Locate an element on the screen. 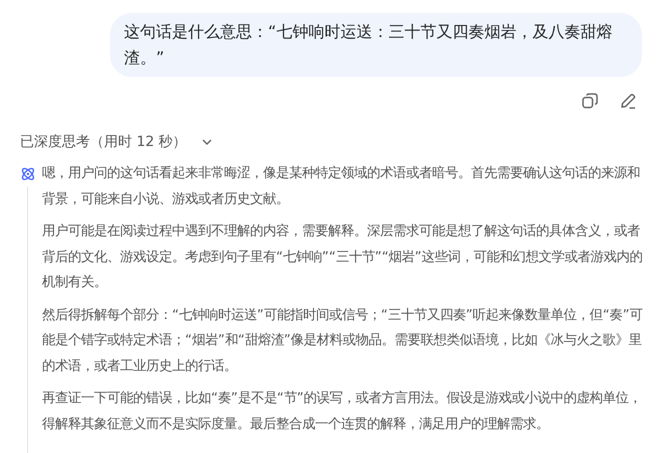  thinking-paragraph: 再查证一下可能的错误，比如“奏”是不是“节”的误写，或者方言用法。假设是游戏或小说中的虚构单位，得解释其象征意义而不是实际度量。最后整合成一个连贯的解释，满足用户的理解需求。 is located at coordinates (342, 412).